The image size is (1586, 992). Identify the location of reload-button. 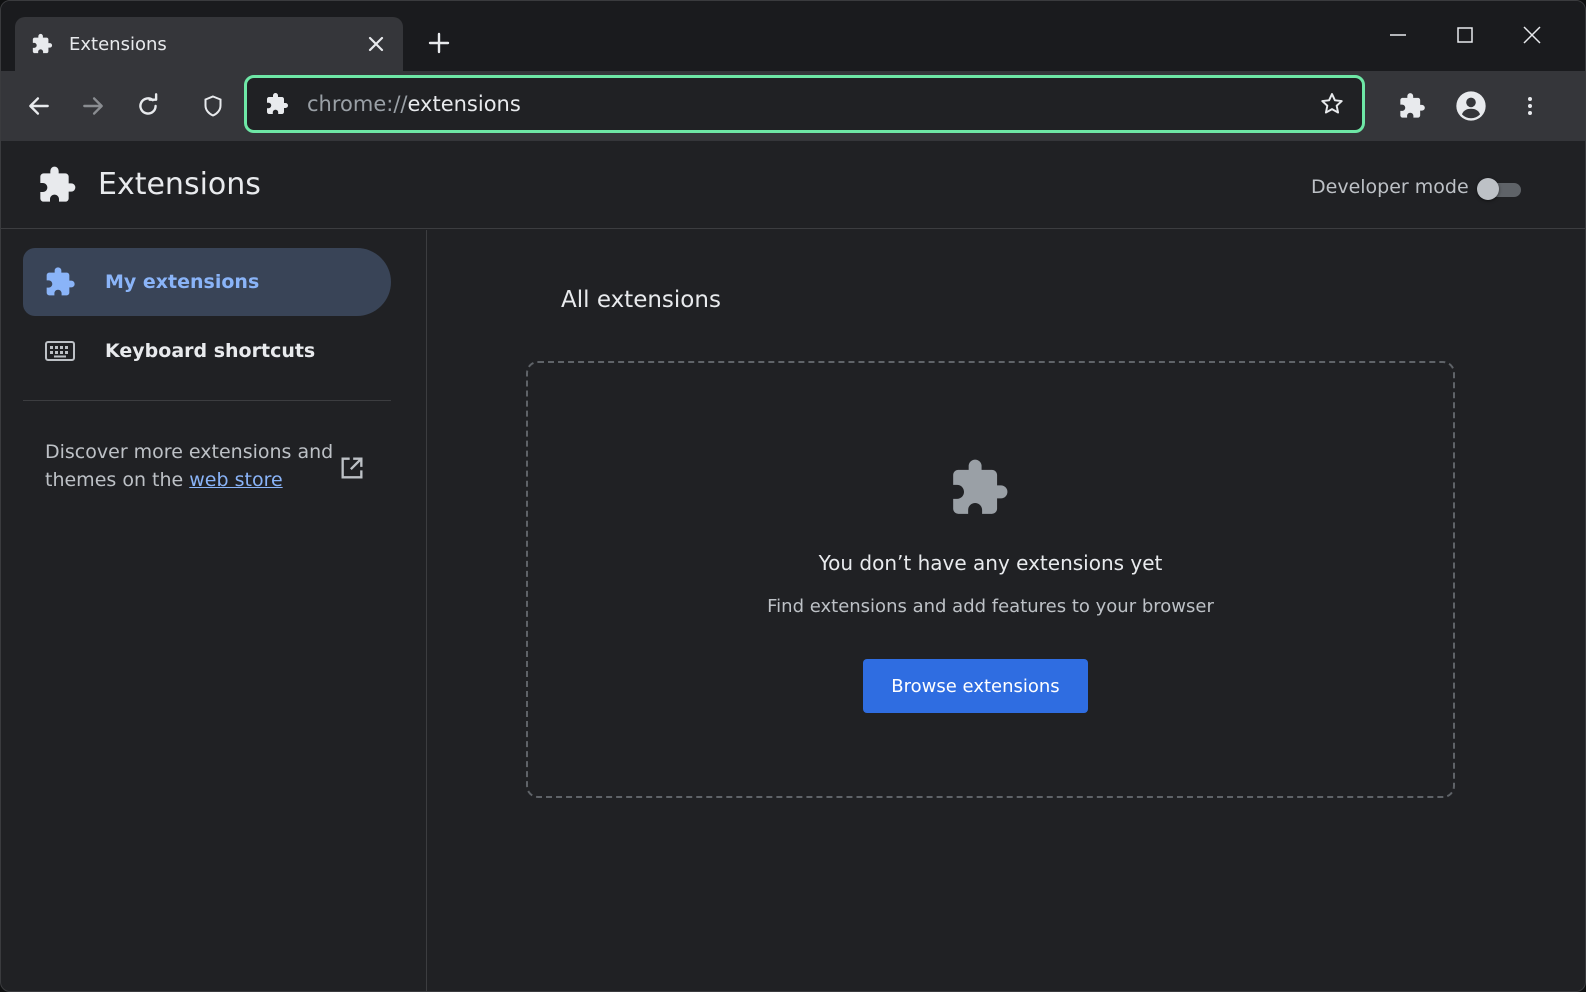
(148, 106).